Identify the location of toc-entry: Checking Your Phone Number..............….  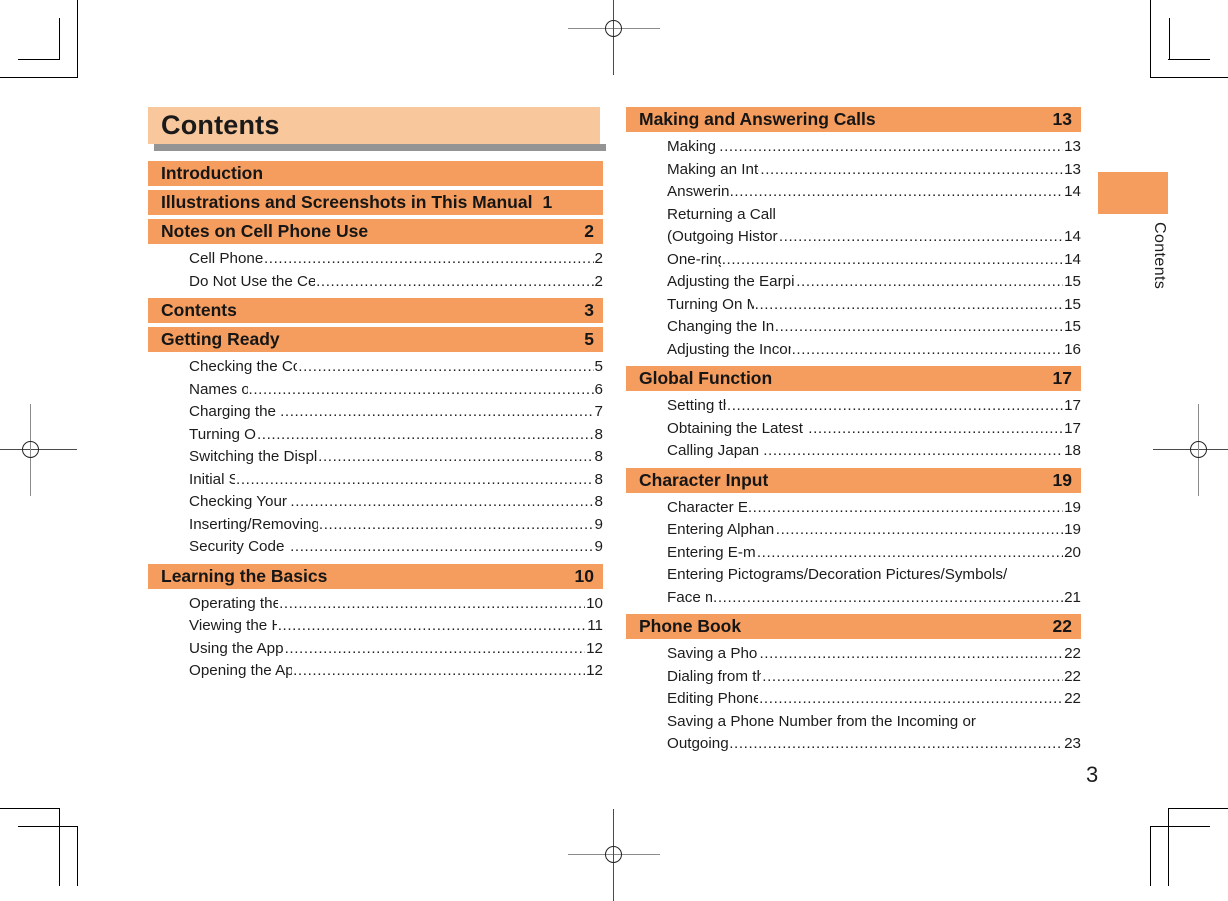
(396, 502).